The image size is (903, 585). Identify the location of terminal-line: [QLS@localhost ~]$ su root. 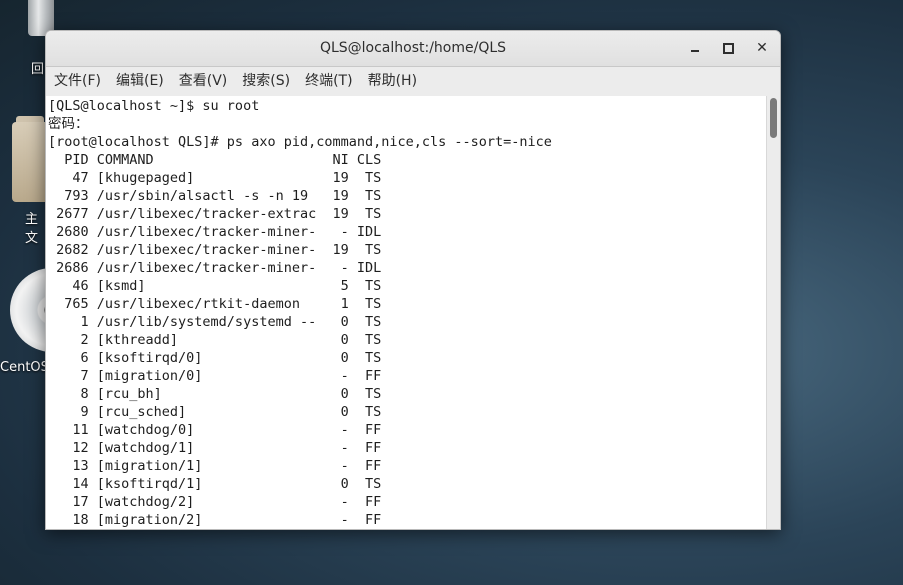
(154, 106).